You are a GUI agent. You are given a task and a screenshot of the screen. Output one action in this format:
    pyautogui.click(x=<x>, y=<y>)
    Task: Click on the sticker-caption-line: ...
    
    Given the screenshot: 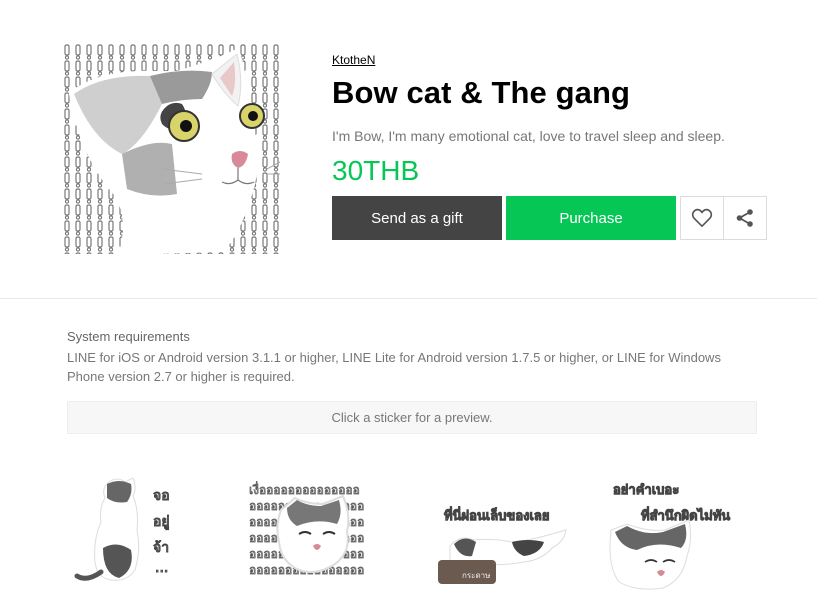 What is the action you would take?
    pyautogui.click(x=161, y=568)
    